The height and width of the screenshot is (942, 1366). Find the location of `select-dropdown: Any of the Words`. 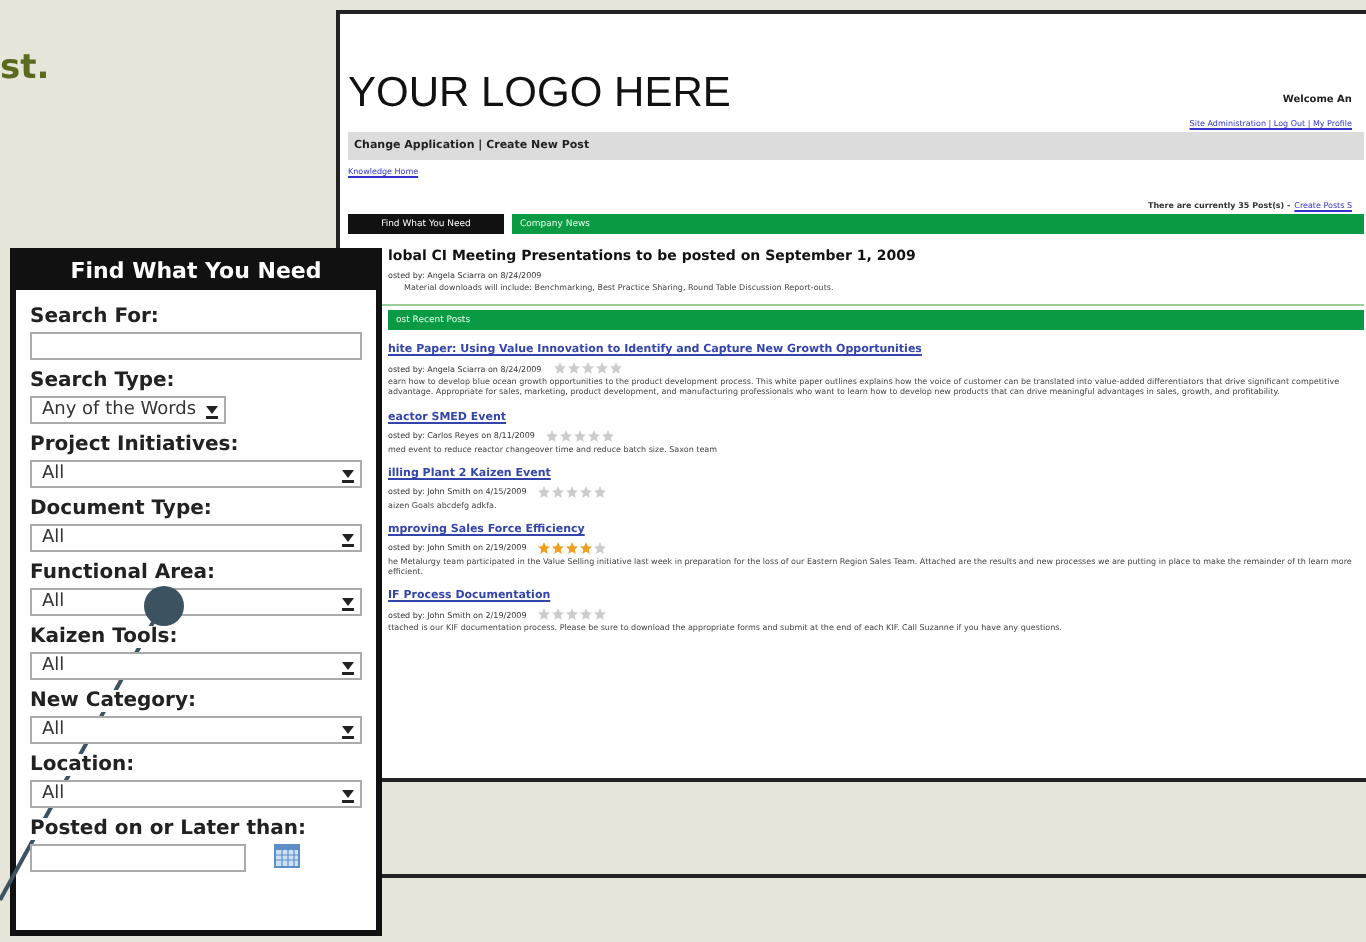

select-dropdown: Any of the Words is located at coordinates (128, 410).